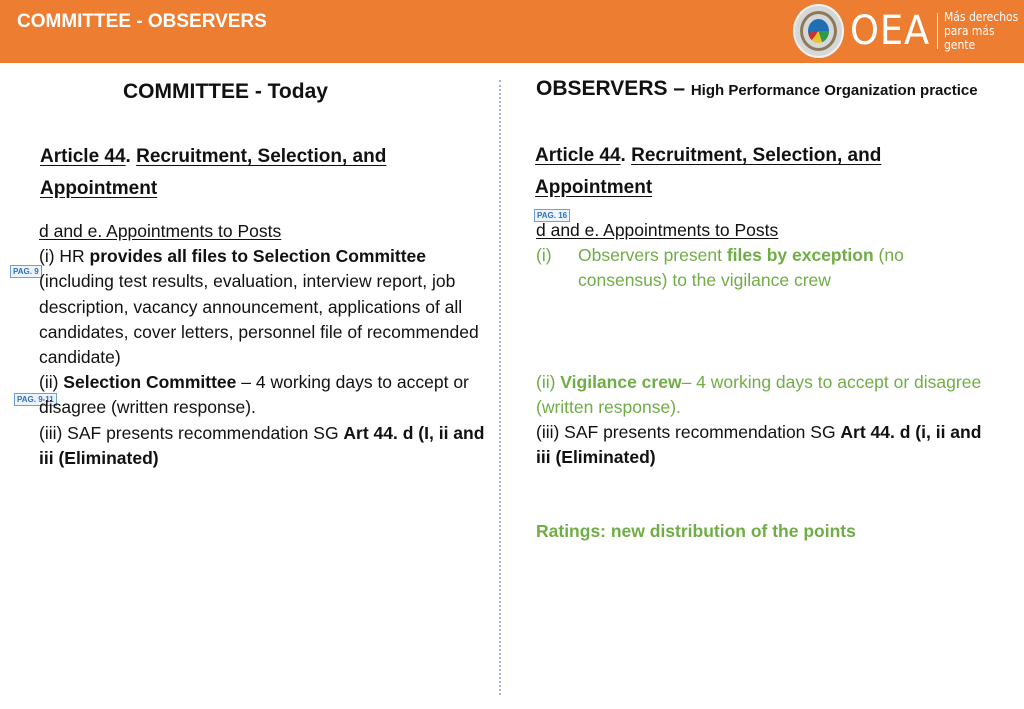 The image size is (1024, 709). I want to click on right-article-title-2: Appointment, so click(594, 187).